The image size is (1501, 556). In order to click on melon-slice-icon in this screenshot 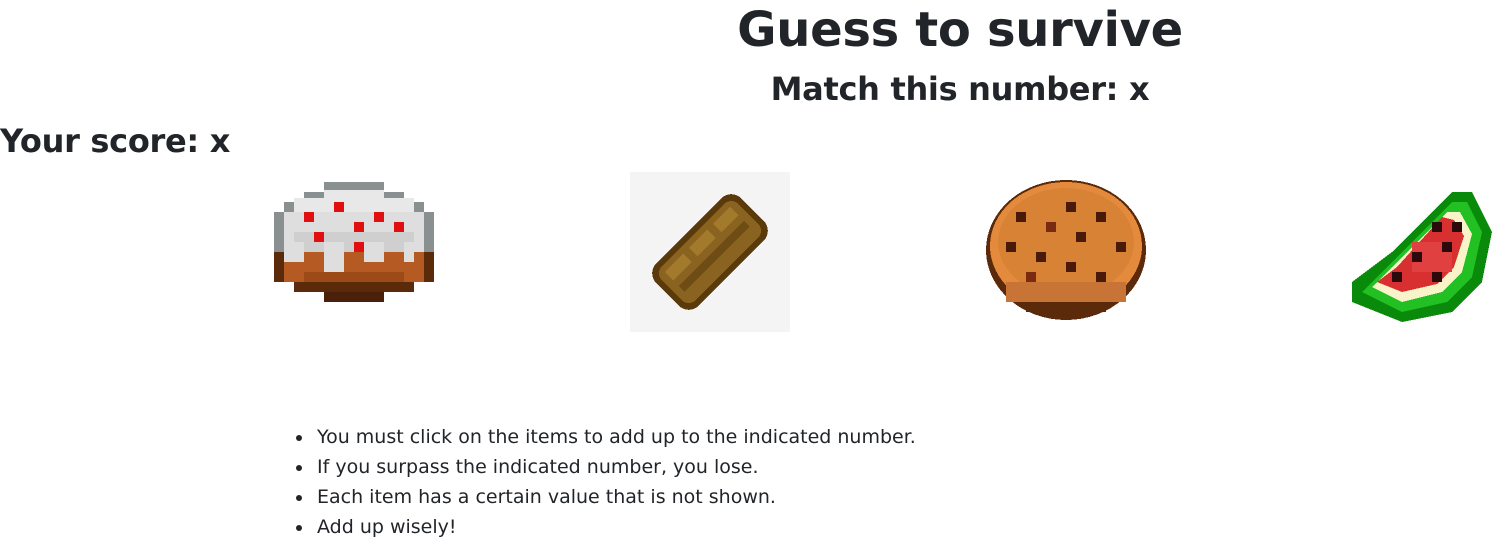, I will do `click(1422, 257)`.